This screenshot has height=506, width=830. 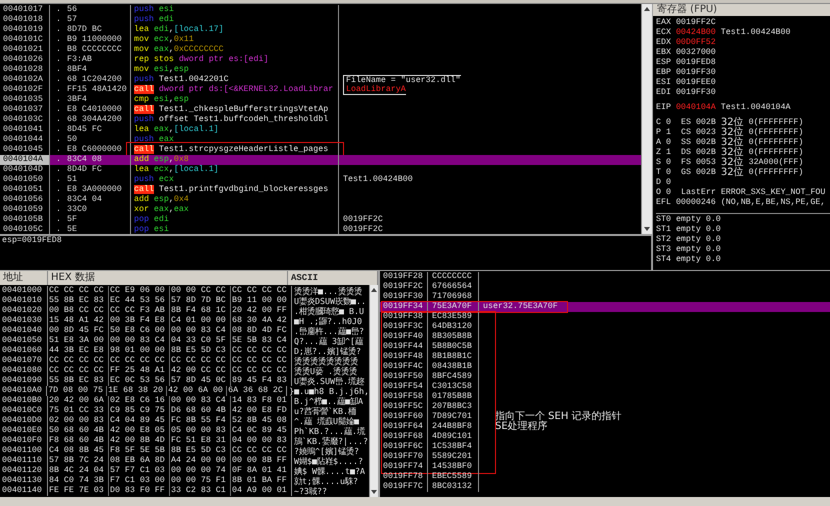 I want to click on stack-row: 0019FF44 5B8B0C5B, so click(x=605, y=347).